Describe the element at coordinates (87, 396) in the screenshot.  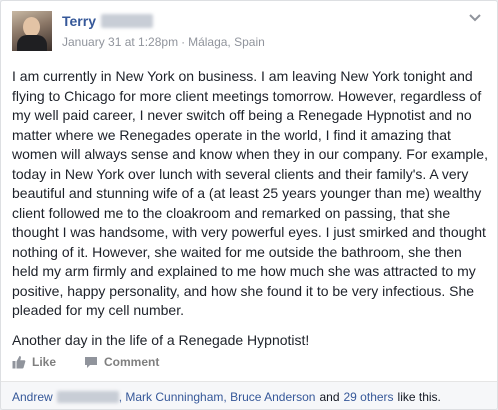
I see `redacted-liker-surname` at that location.